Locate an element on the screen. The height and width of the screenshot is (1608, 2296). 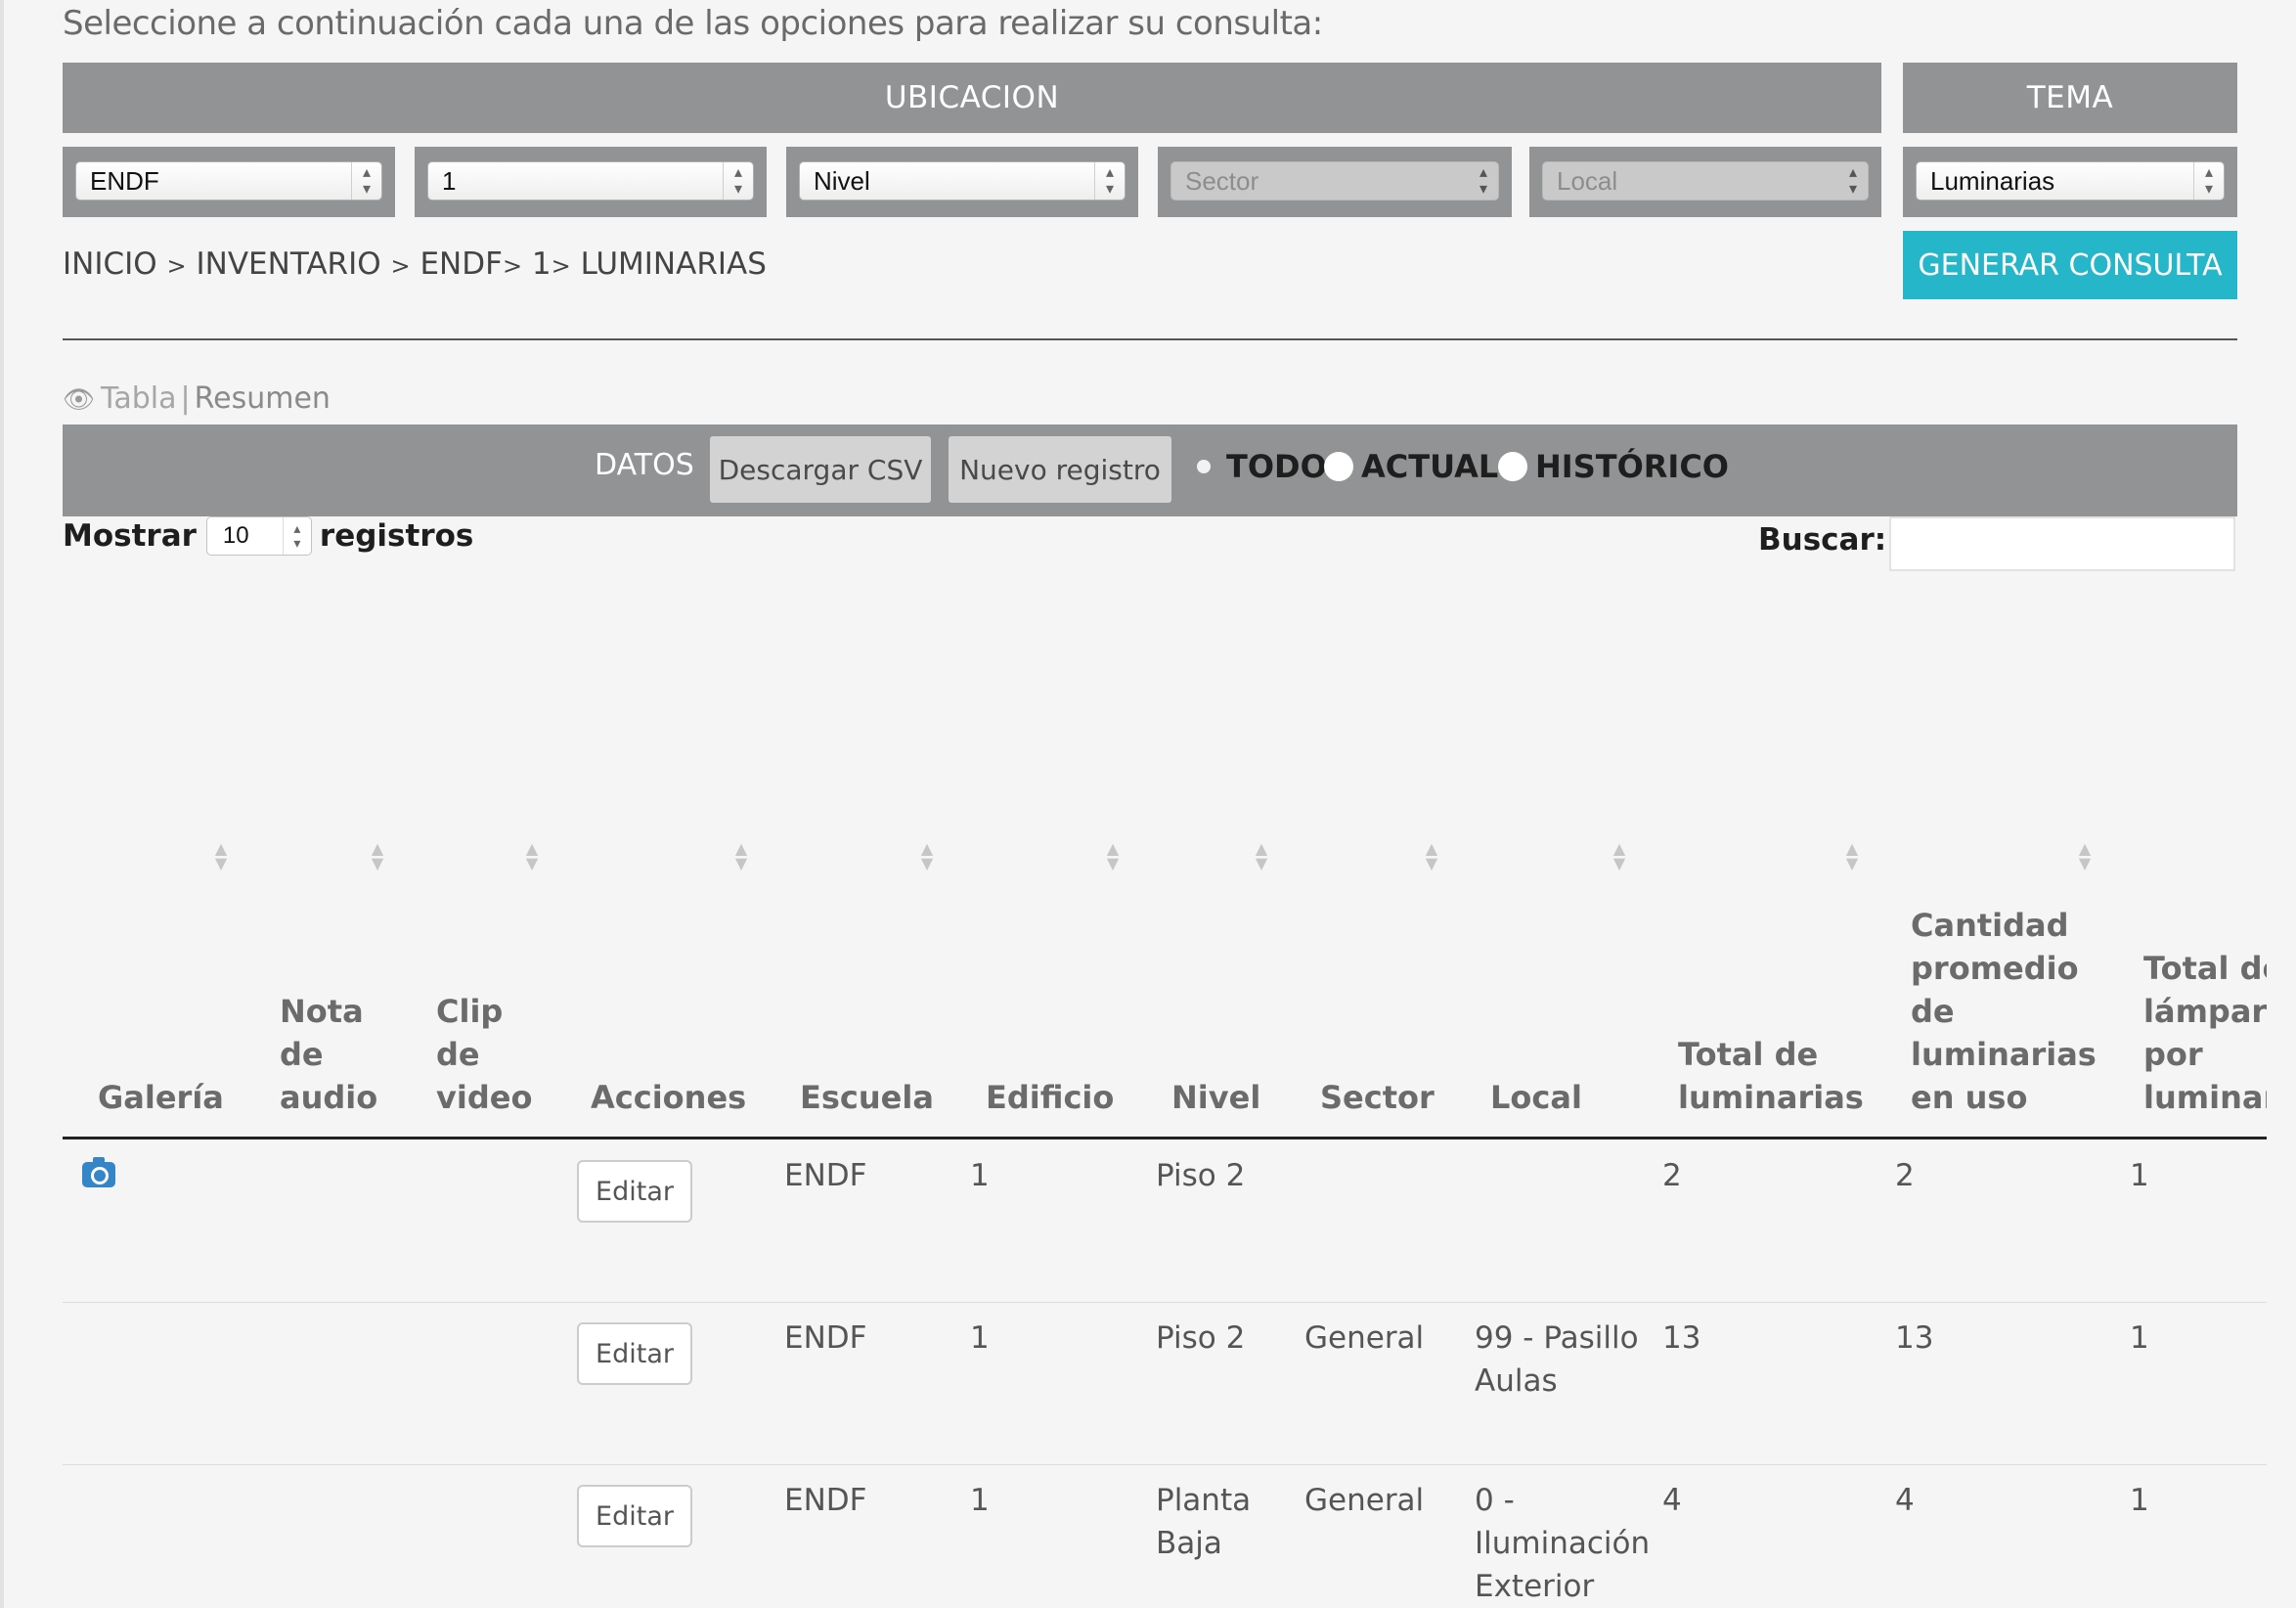
buscar-label: Buscar: is located at coordinates (1822, 540).